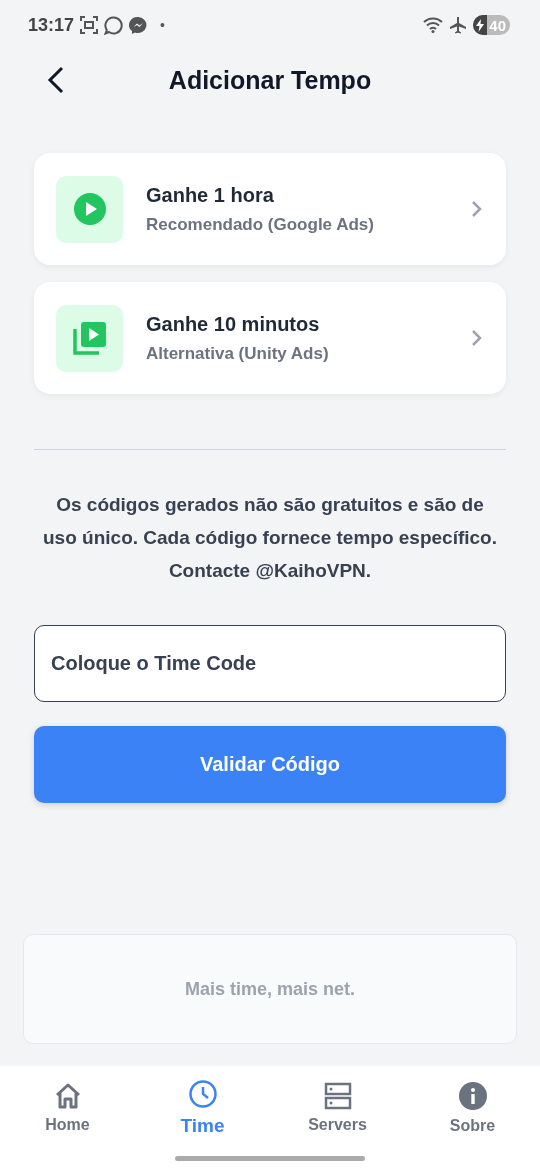 The image size is (540, 1170). Describe the element at coordinates (139, 25) in the screenshot. I see `message-icon` at that location.